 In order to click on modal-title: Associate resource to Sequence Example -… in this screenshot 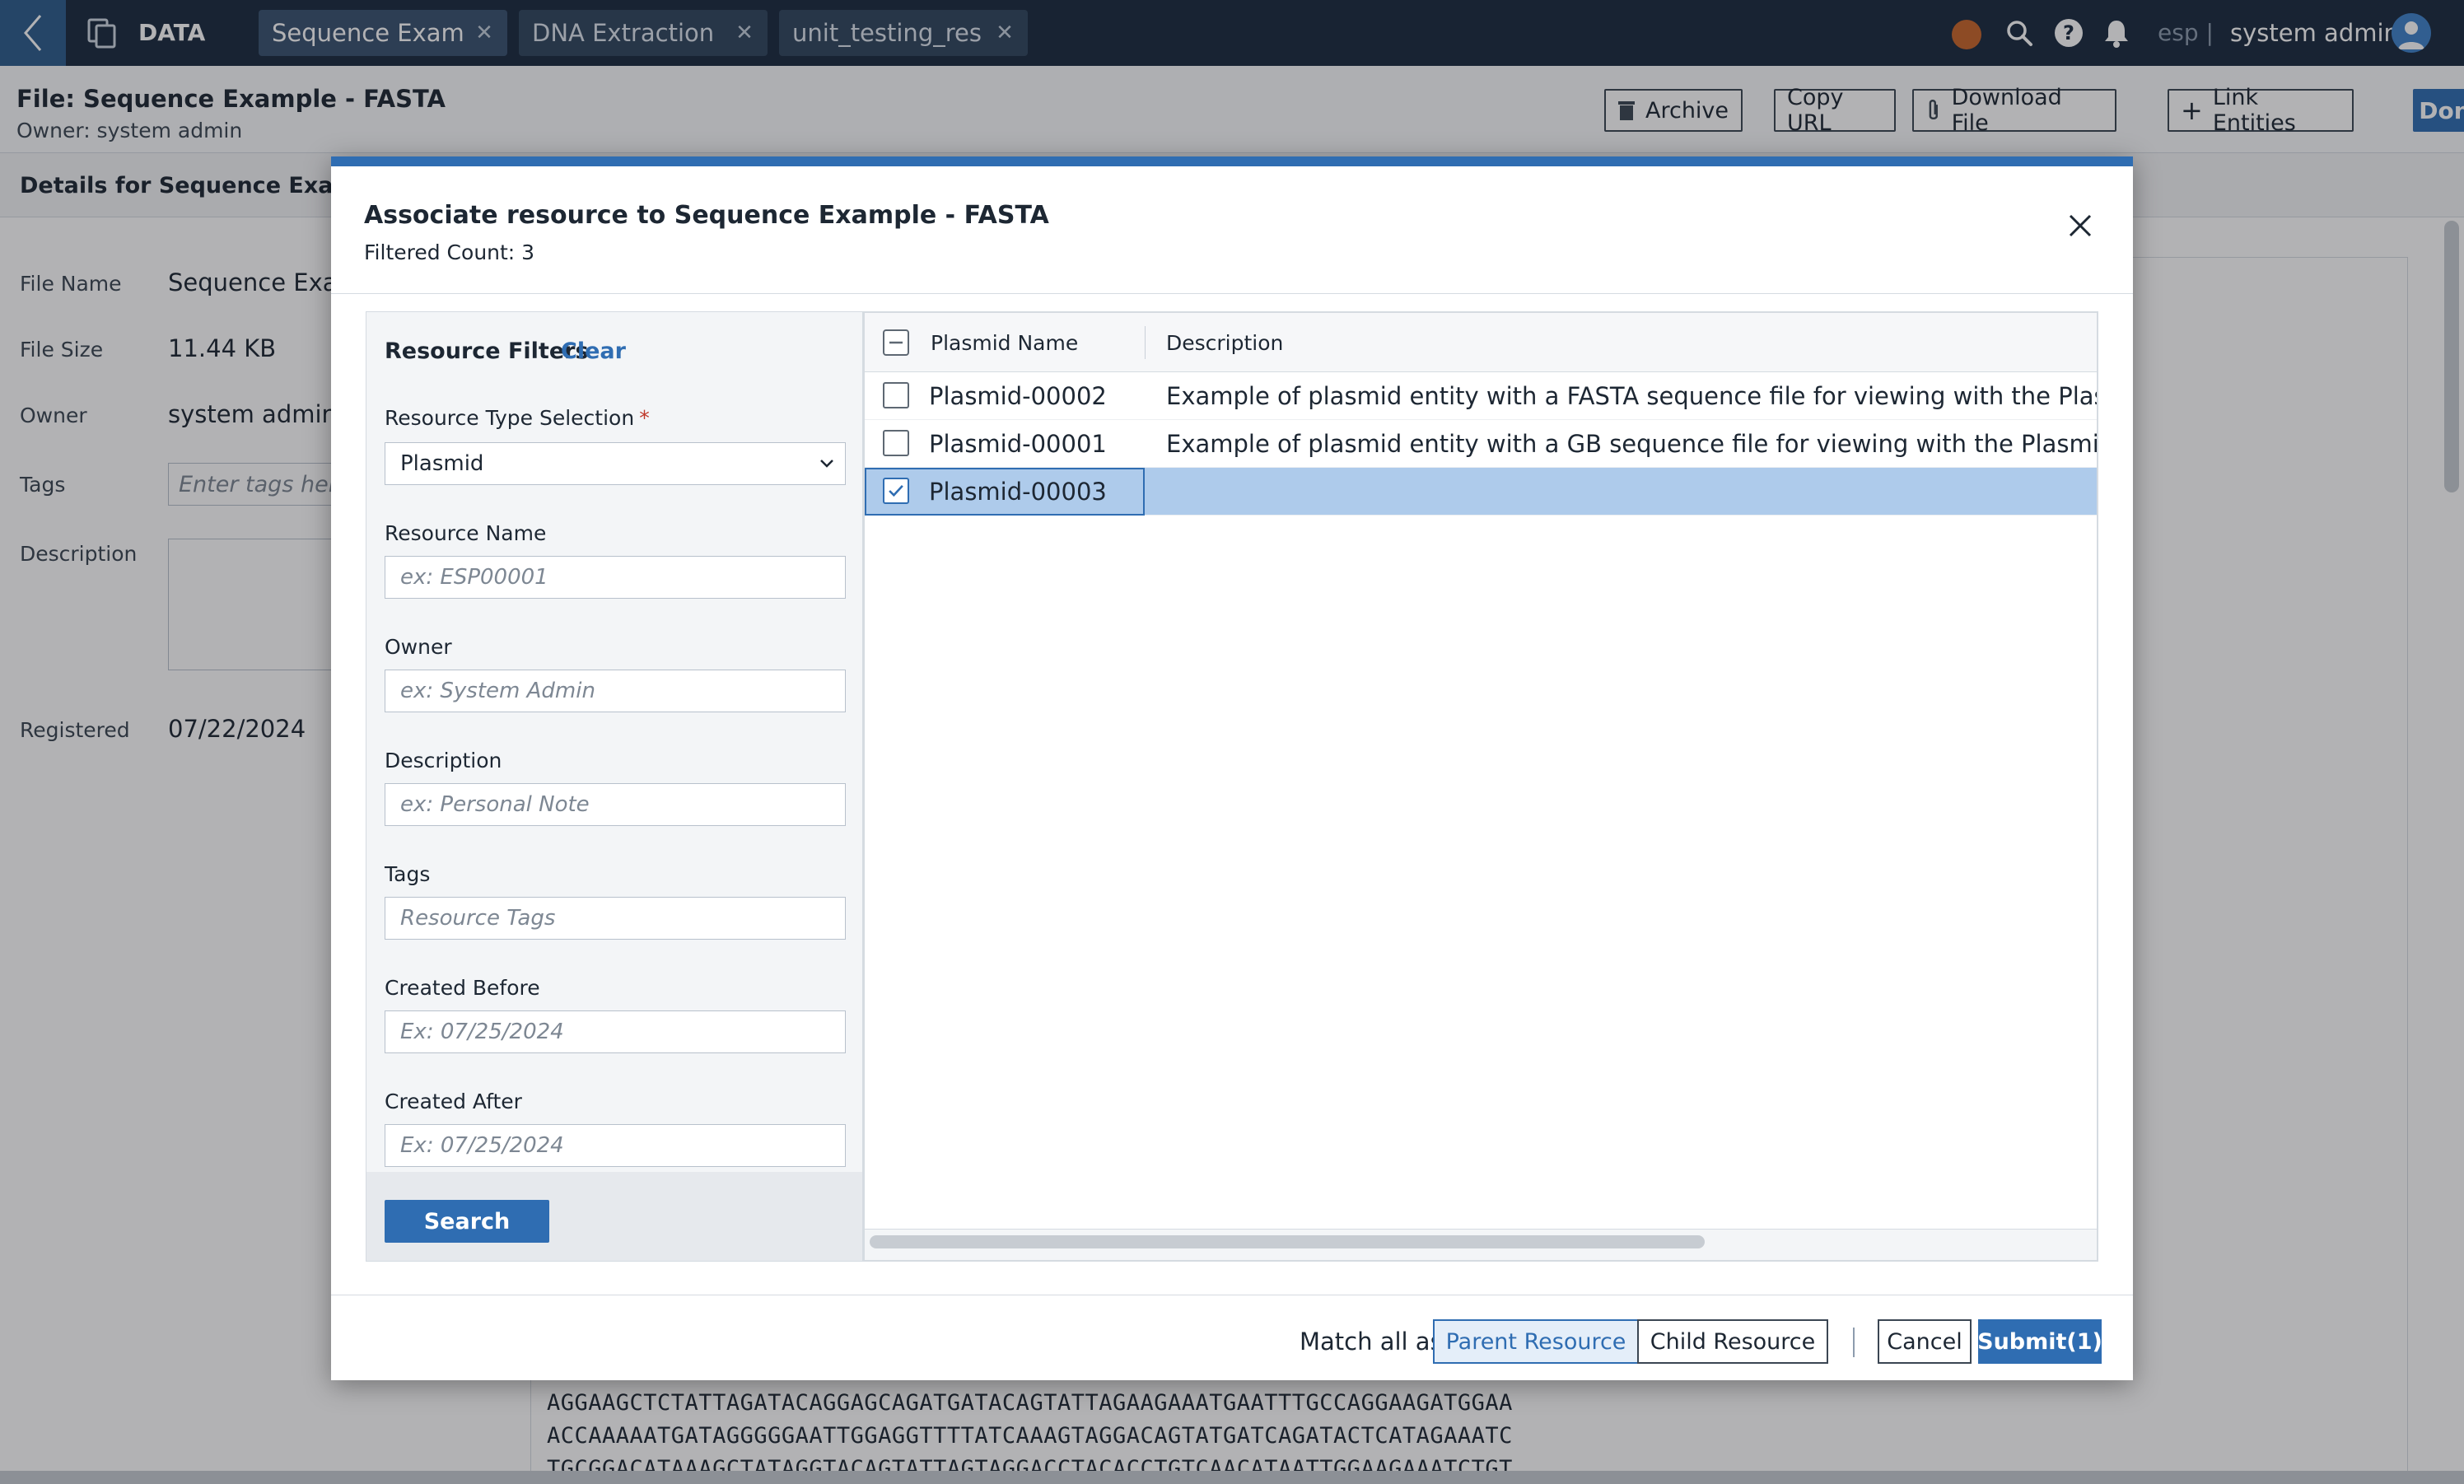, I will do `click(706, 215)`.